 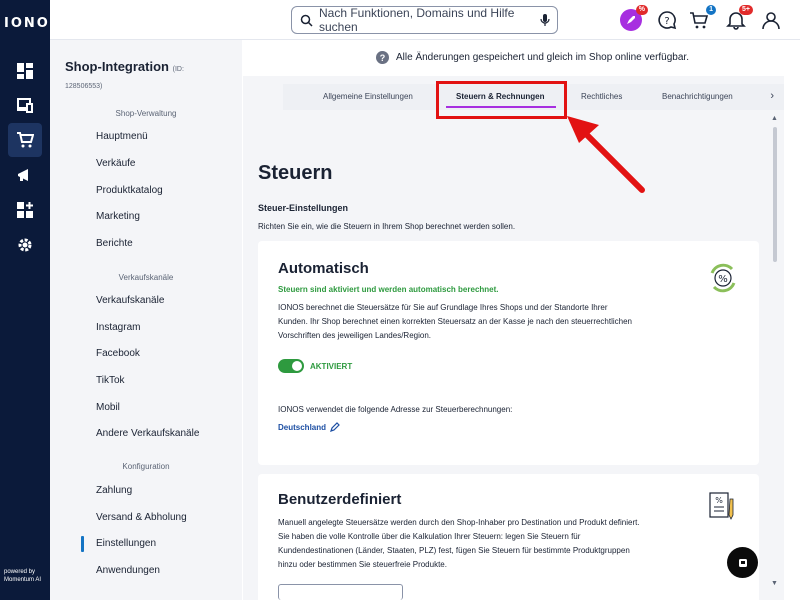 I want to click on rail-dashboard, so click(x=25, y=71).